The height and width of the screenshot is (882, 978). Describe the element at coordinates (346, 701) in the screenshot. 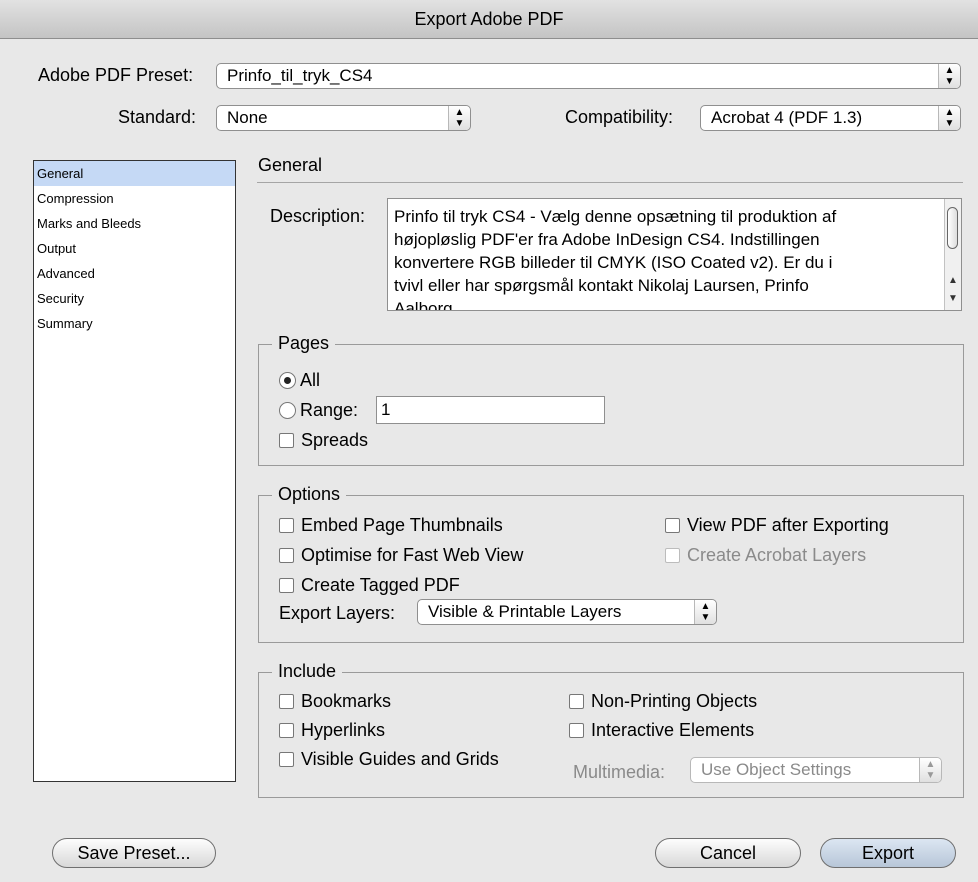

I see `bookmarks-label: Bookmarks` at that location.